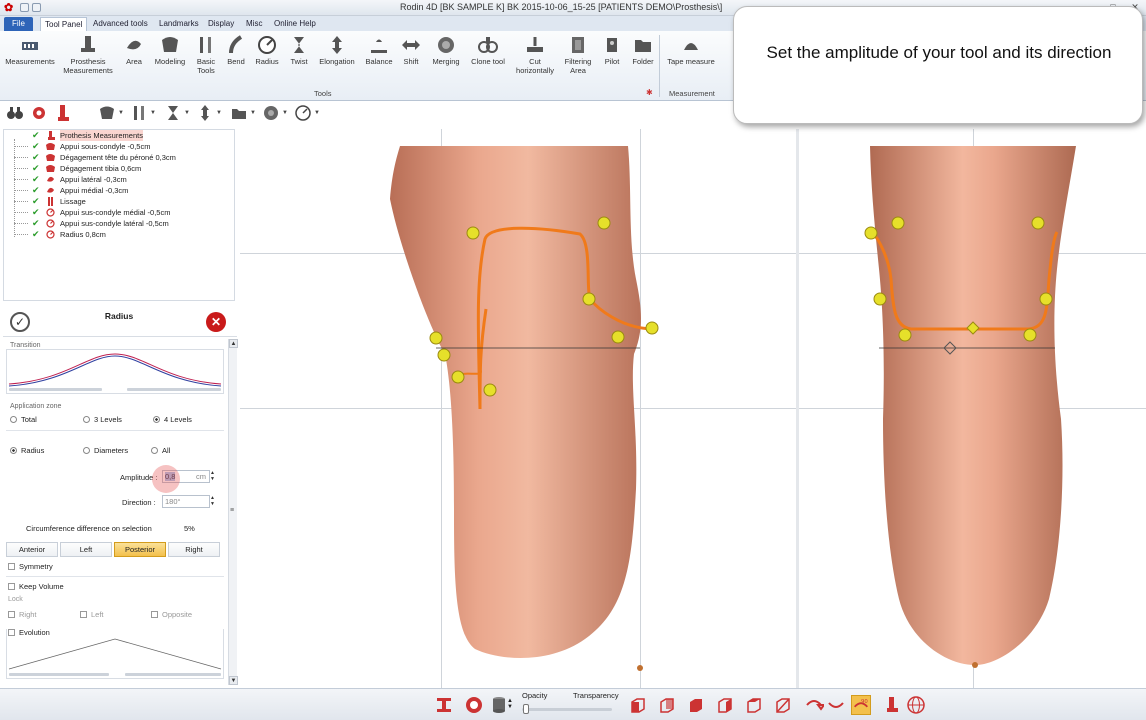 This screenshot has width=1146, height=720. What do you see at coordinates (446, 50) in the screenshot?
I see `merging-button: Merging` at bounding box center [446, 50].